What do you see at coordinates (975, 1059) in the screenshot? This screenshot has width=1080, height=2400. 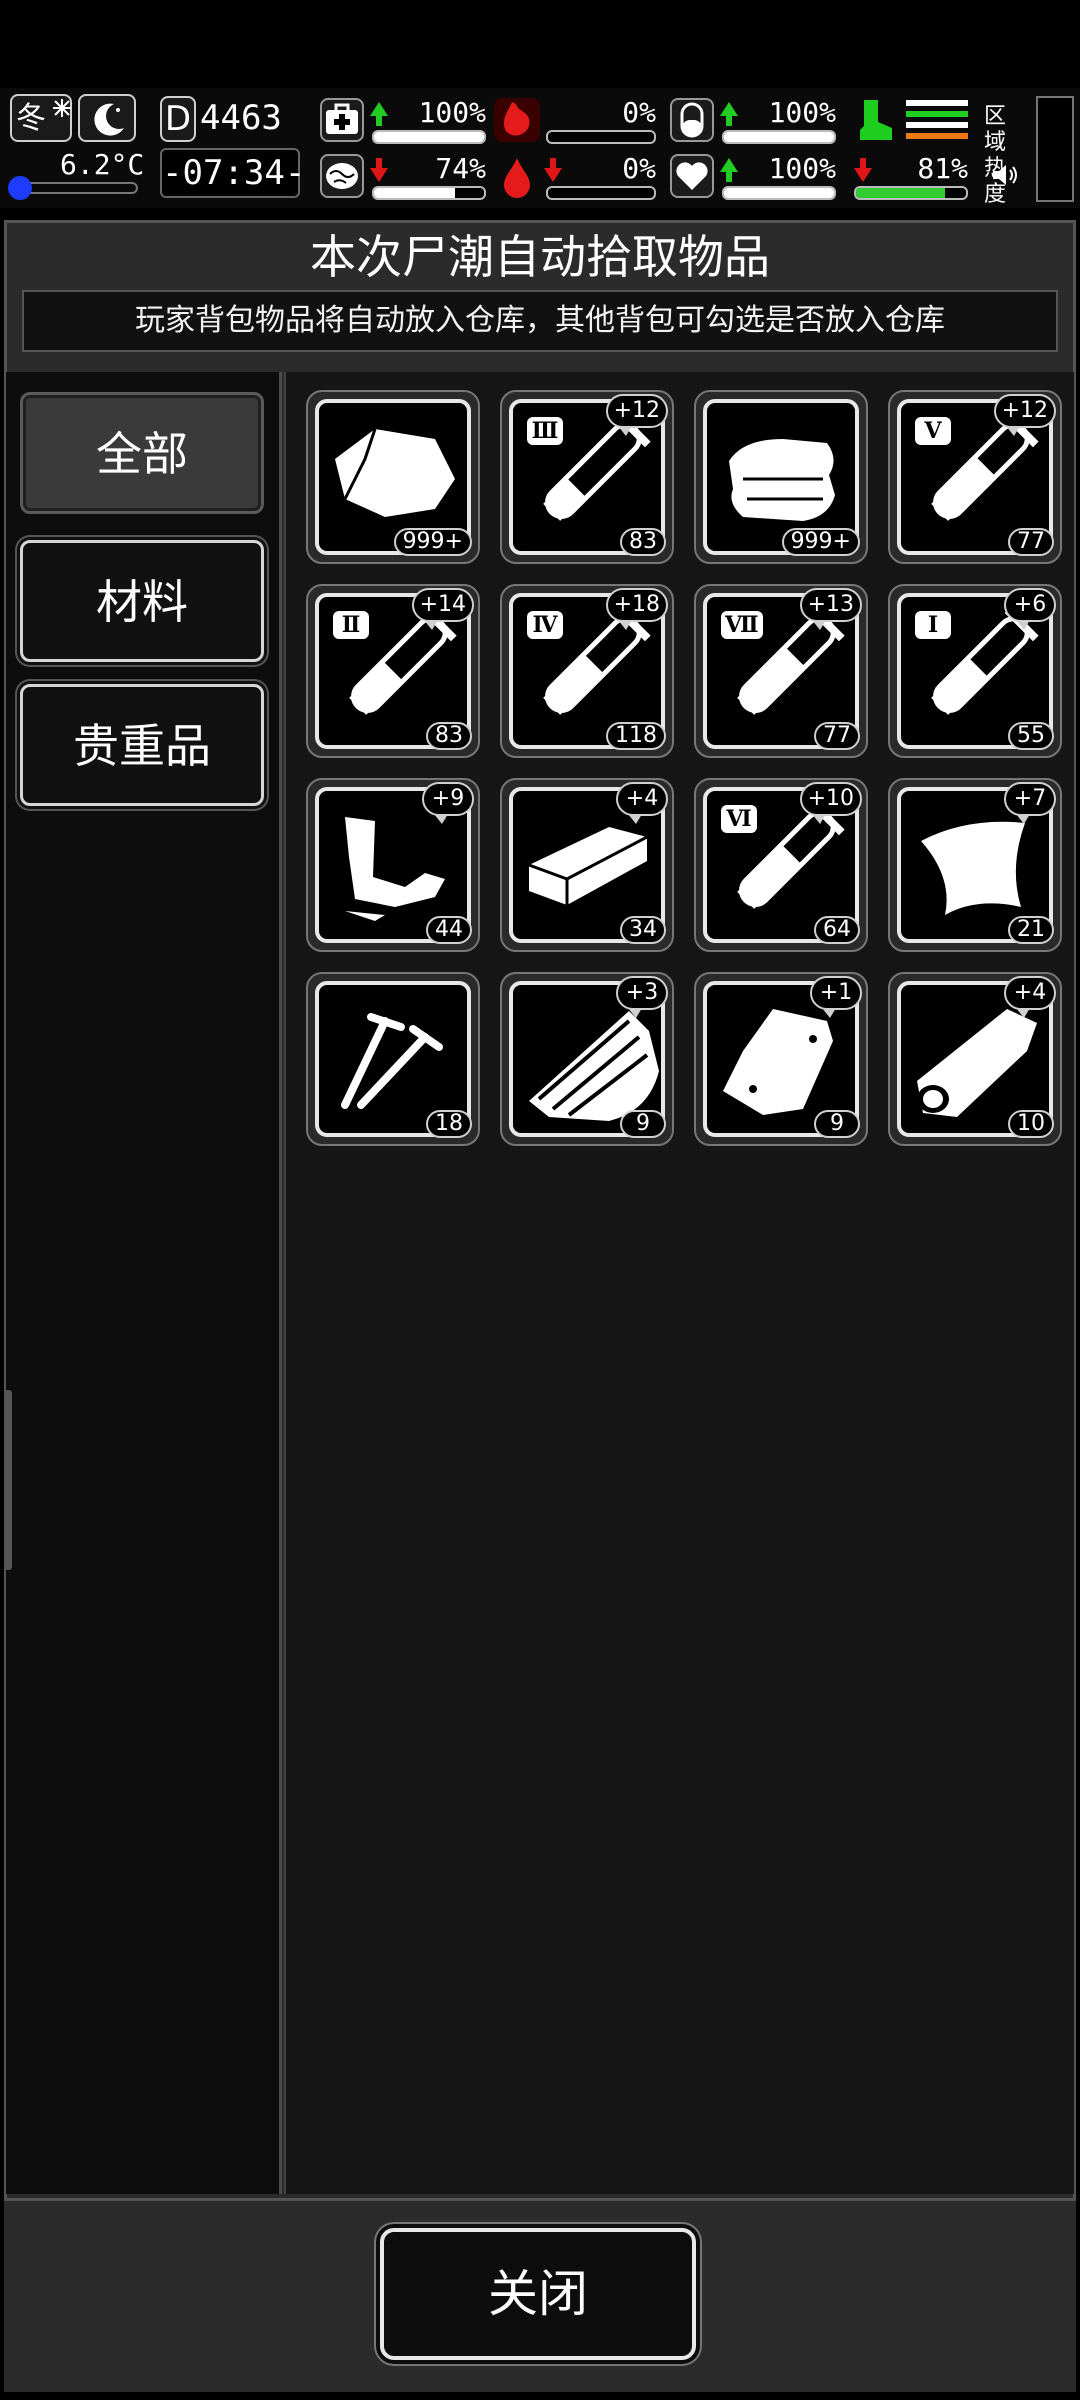 I see `item-slot: +4 10` at bounding box center [975, 1059].